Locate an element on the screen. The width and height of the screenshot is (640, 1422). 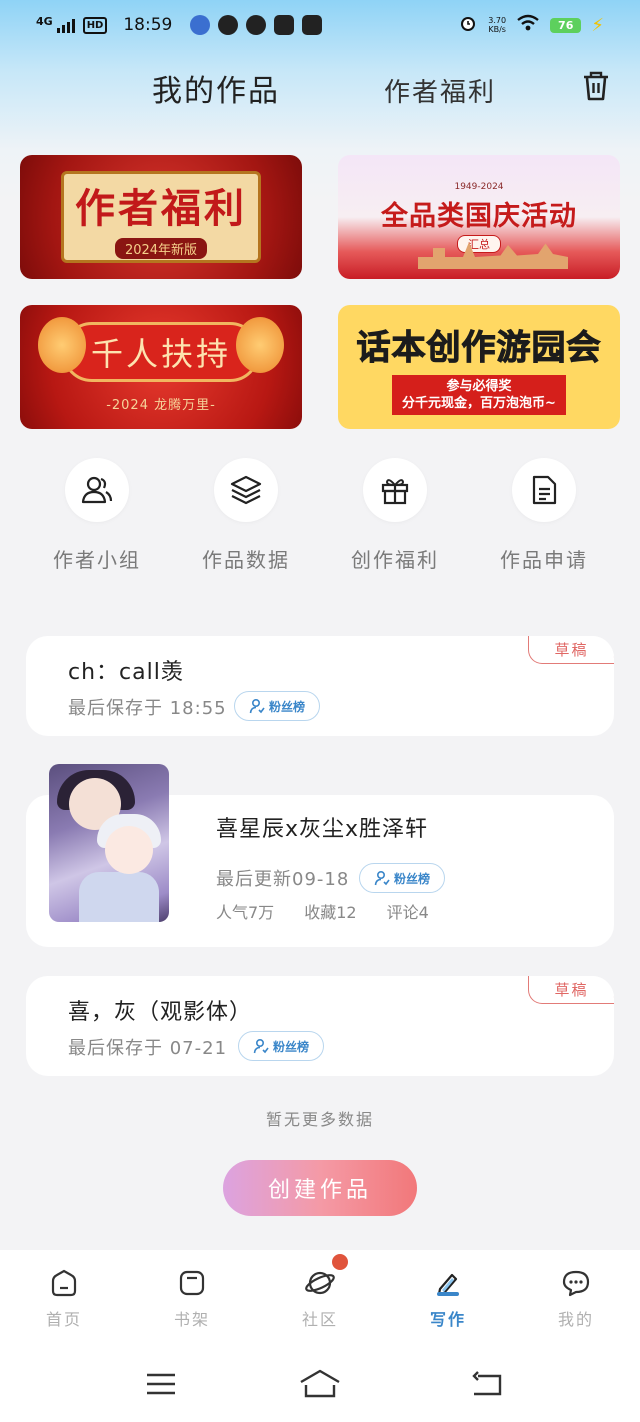
pen-icon is located at coordinates (448, 1284).